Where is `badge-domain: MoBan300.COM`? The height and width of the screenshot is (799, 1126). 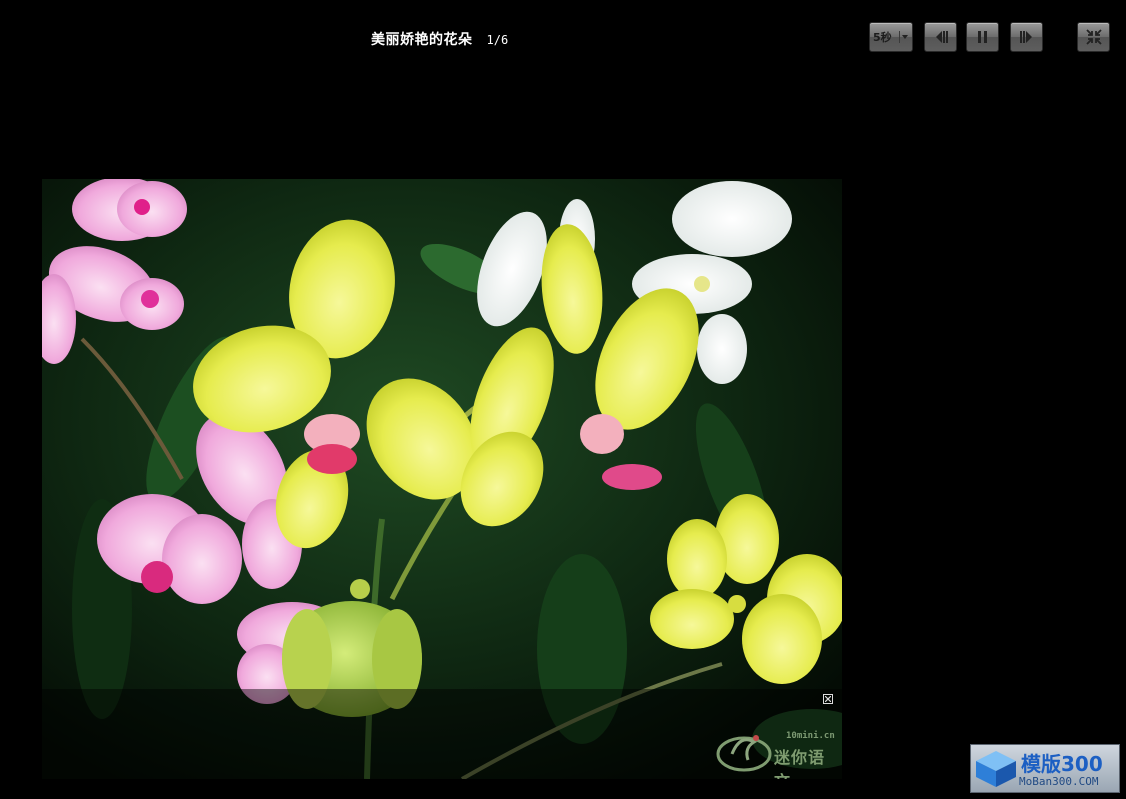 badge-domain: MoBan300.COM is located at coordinates (1059, 781).